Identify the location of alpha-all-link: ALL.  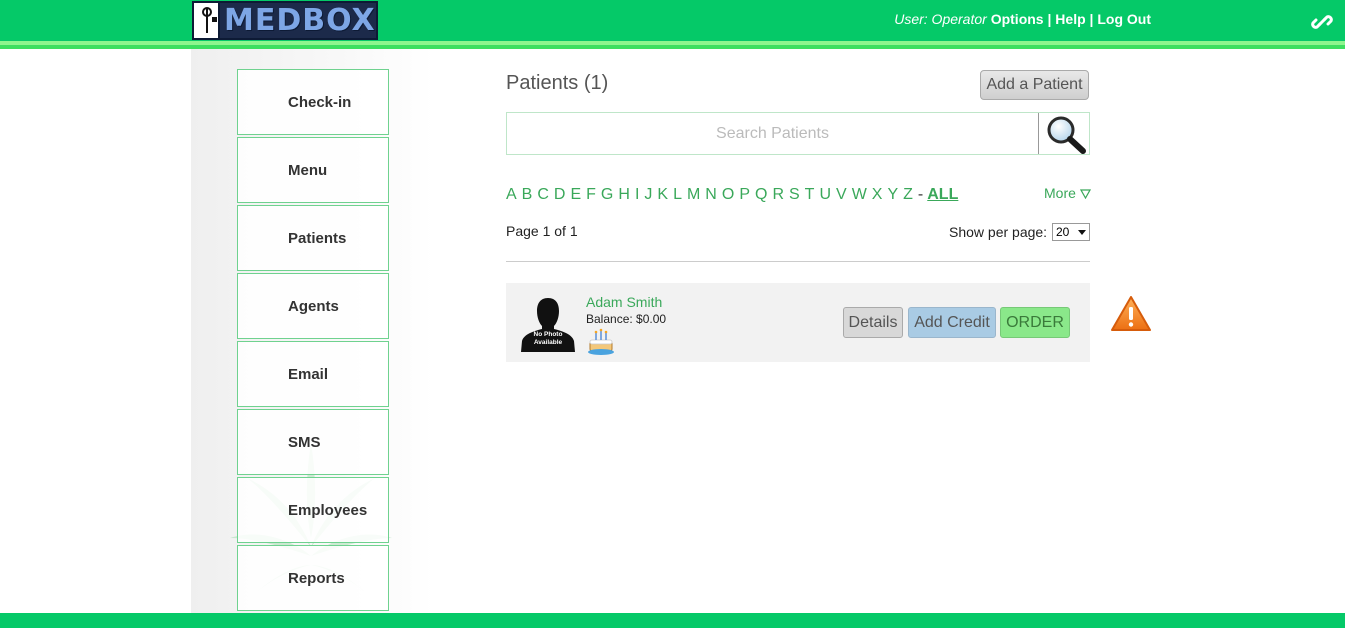
(942, 194).